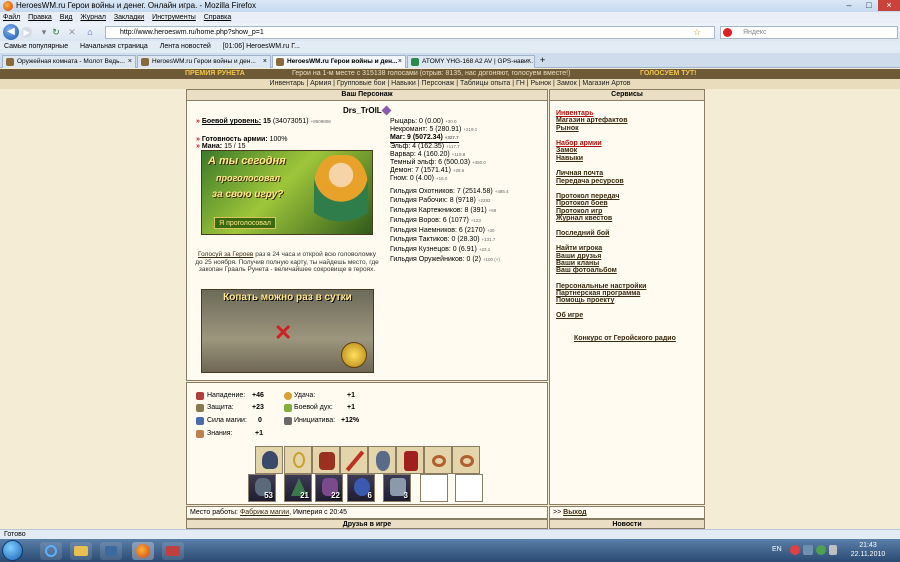  What do you see at coordinates (869, 5) in the screenshot?
I see `maximize-button: □` at bounding box center [869, 5].